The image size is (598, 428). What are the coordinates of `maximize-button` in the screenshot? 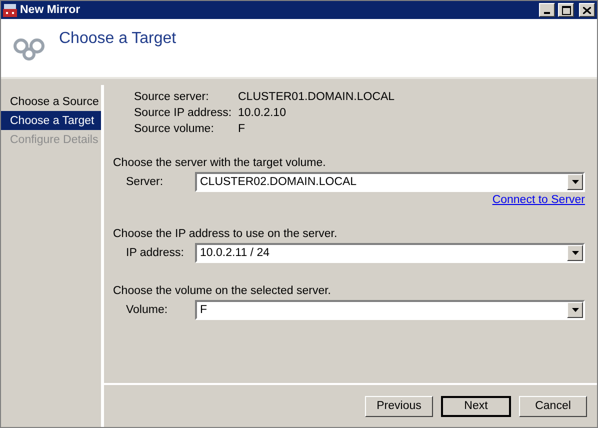 It's located at (566, 10).